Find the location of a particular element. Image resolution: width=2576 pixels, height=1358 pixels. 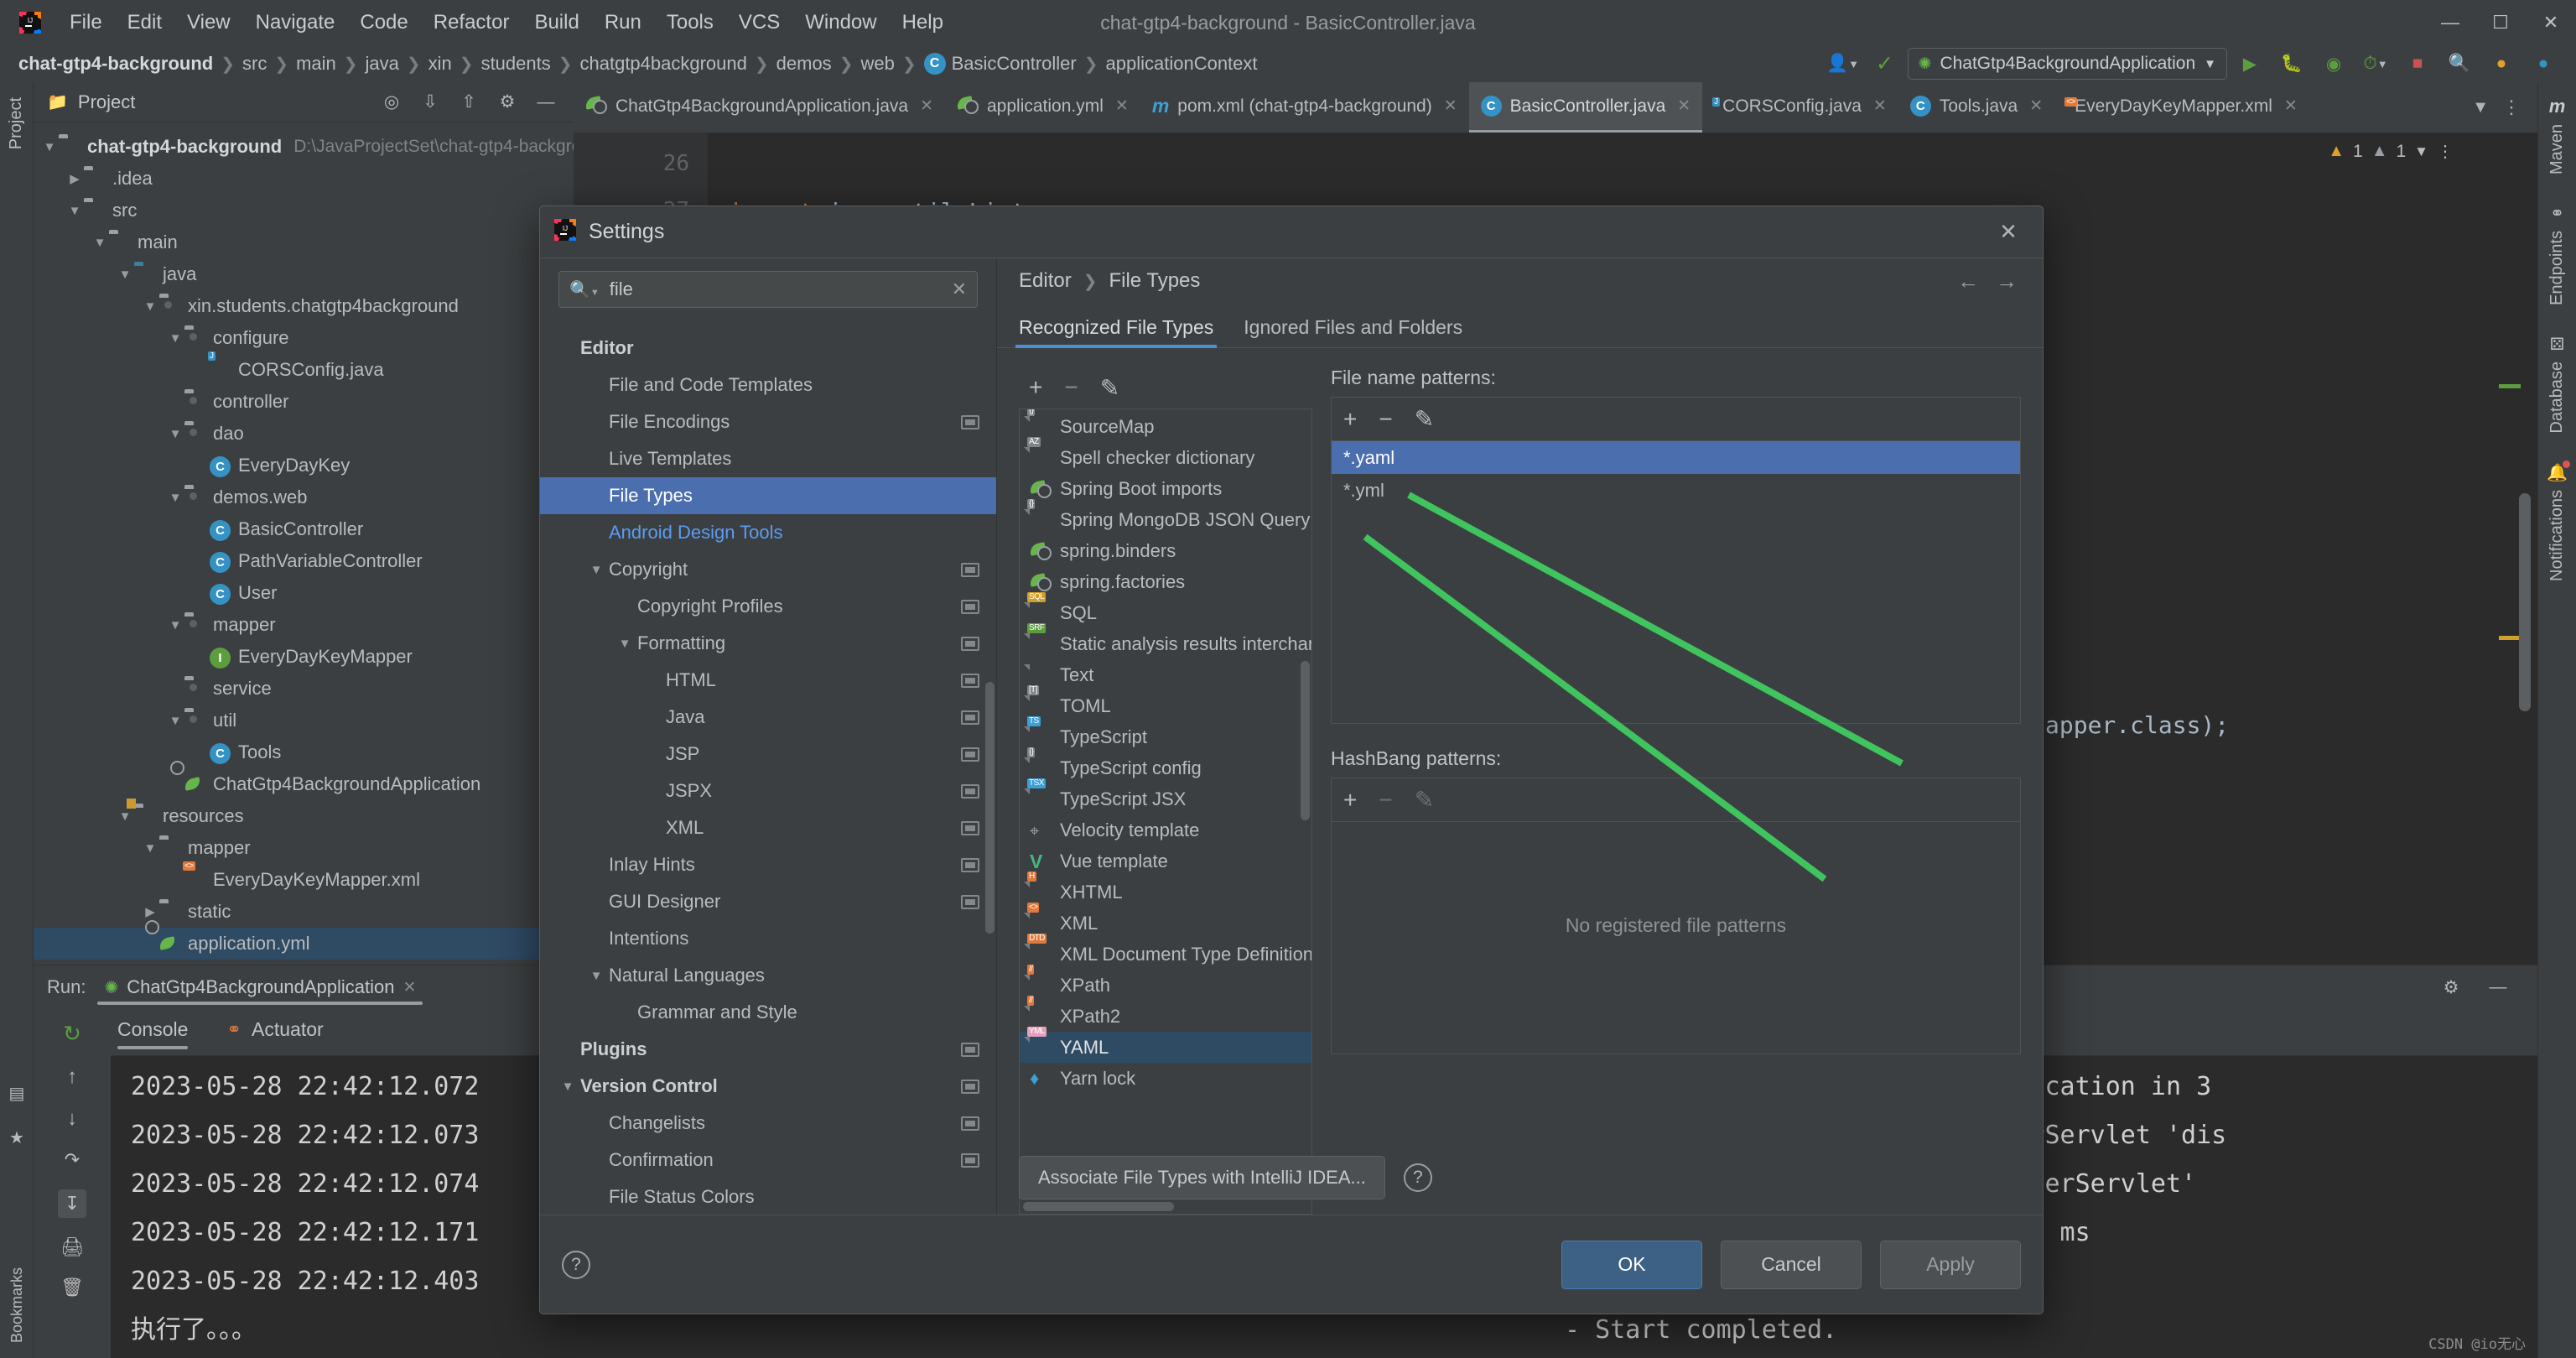

file-type-row: SQL SQL is located at coordinates (1165, 609).